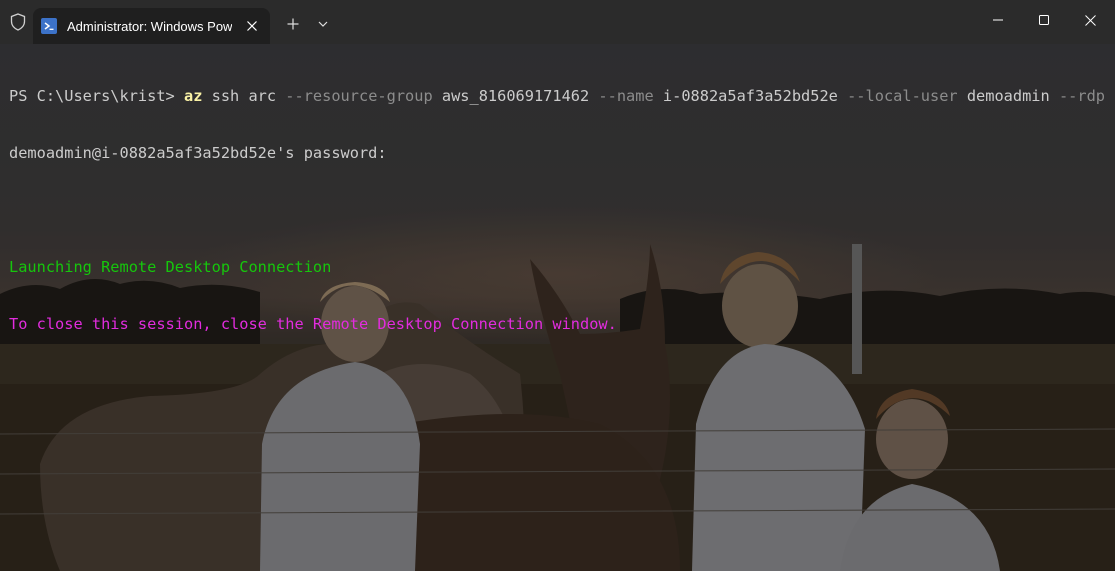  Describe the element at coordinates (293, 24) in the screenshot. I see `plus-icon` at that location.